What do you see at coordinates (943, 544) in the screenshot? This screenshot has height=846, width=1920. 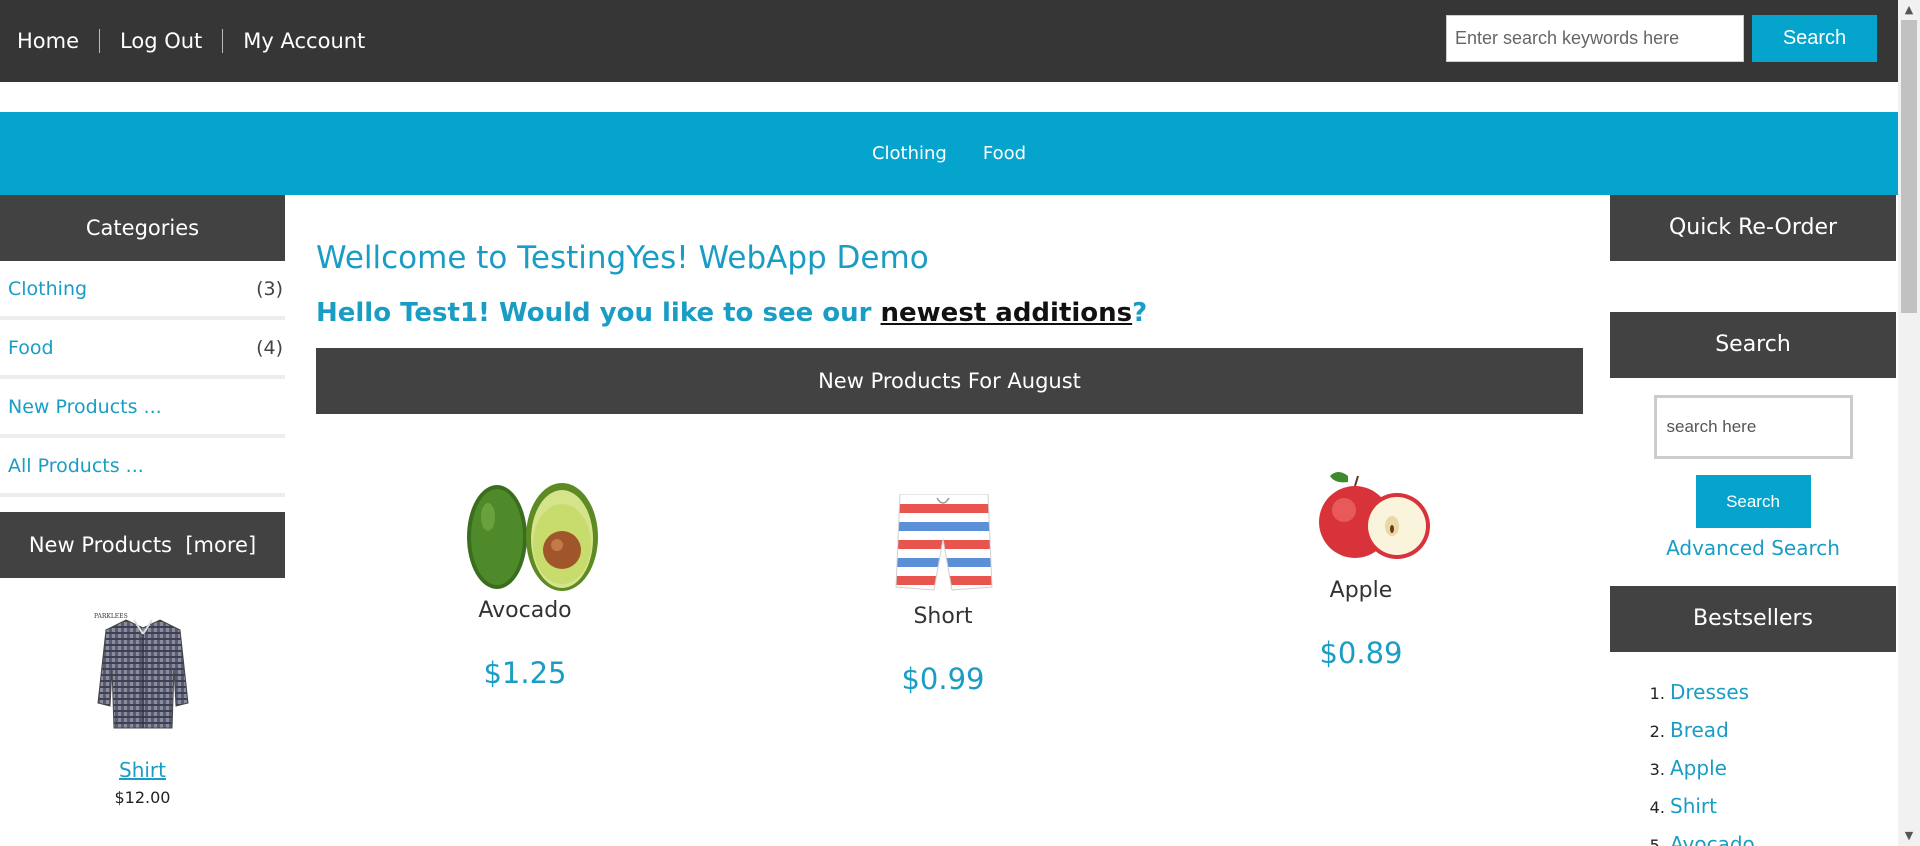 I see `shorts-image` at bounding box center [943, 544].